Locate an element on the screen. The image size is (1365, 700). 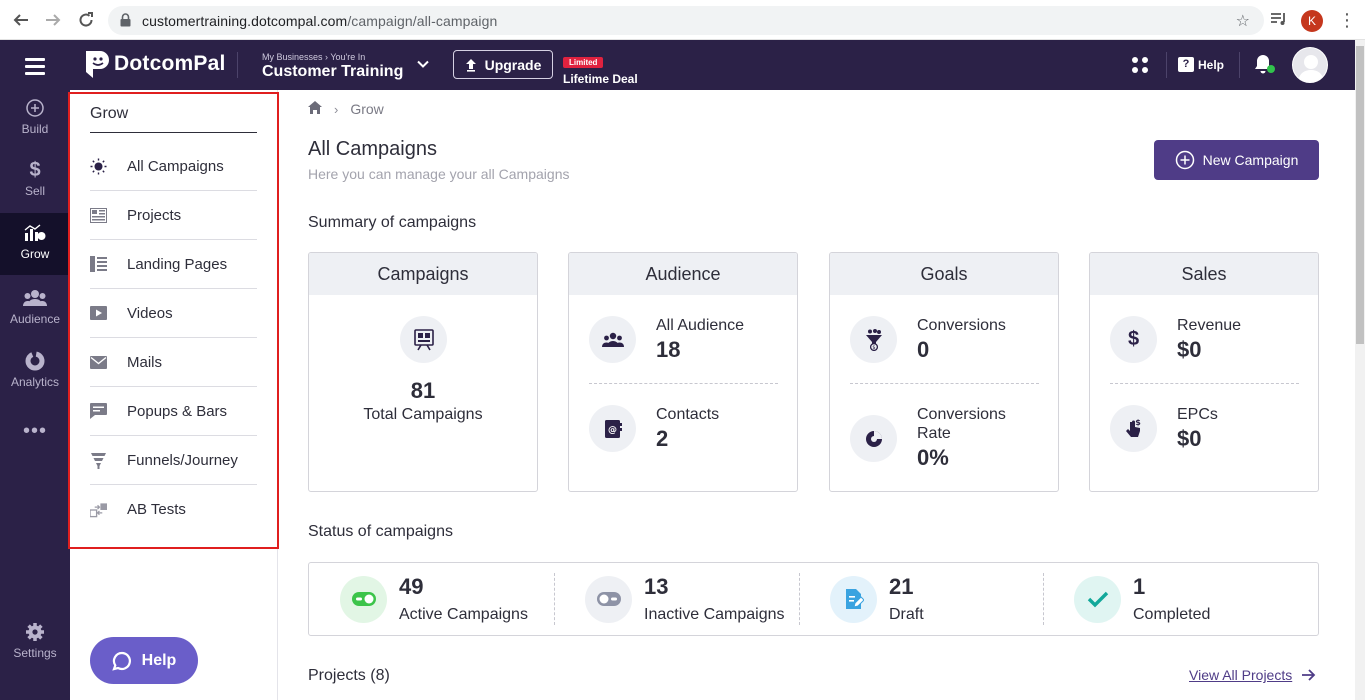
rail-item-analytics: Analytics is located at coordinates (35, 379).